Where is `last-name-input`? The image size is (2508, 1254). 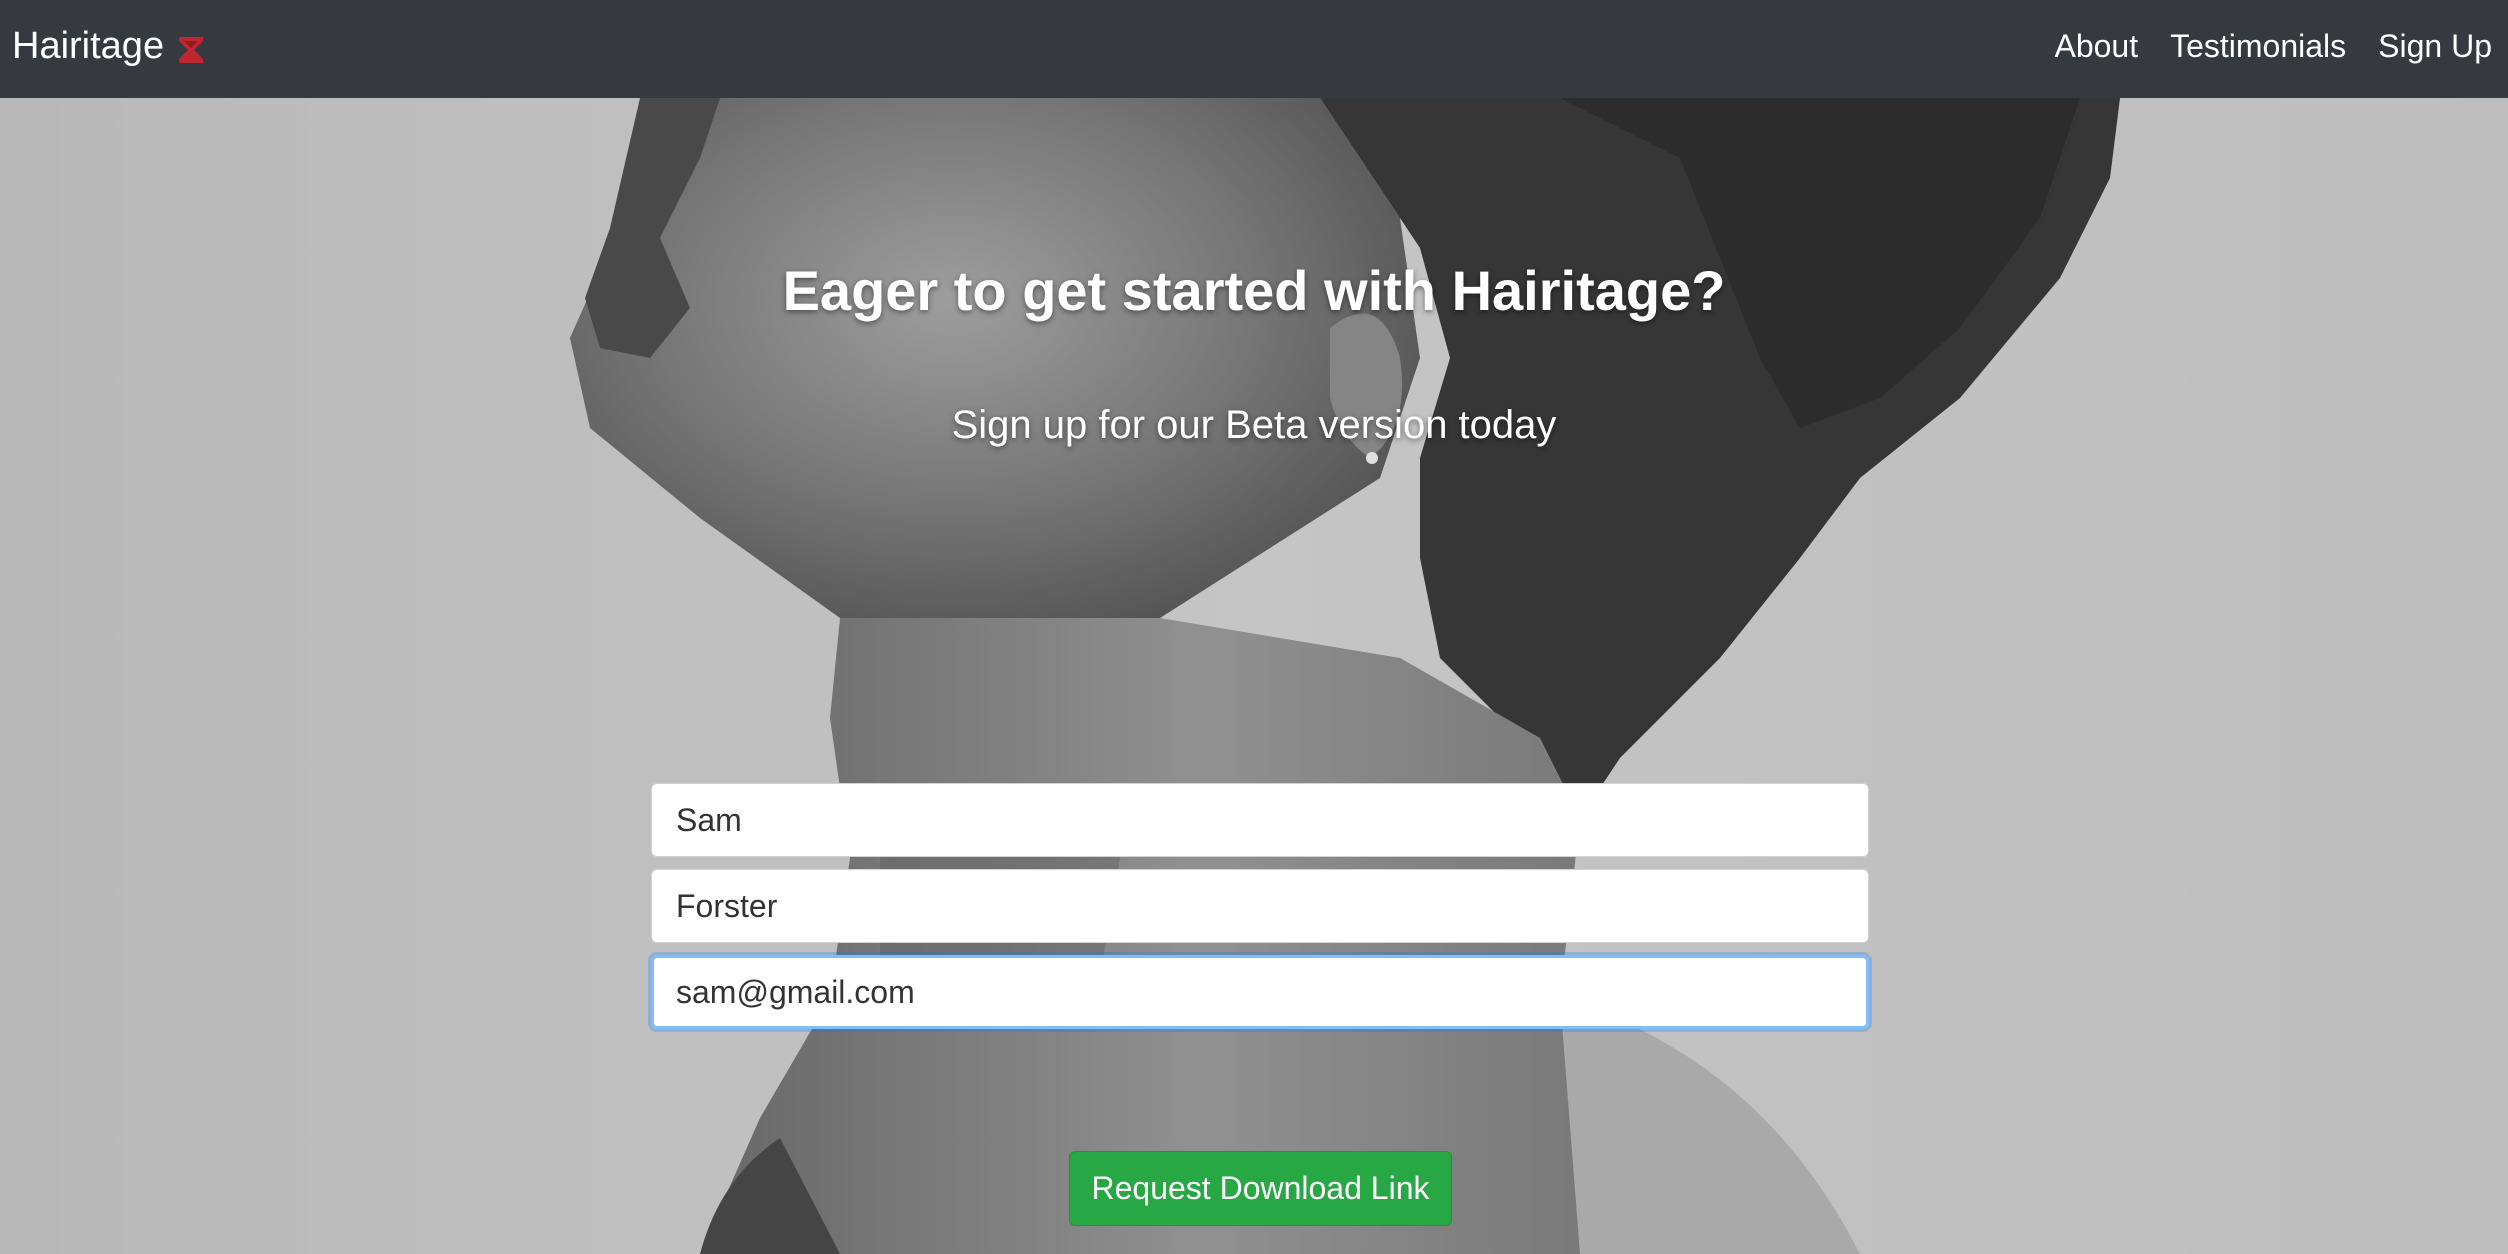
last-name-input is located at coordinates (1260, 906).